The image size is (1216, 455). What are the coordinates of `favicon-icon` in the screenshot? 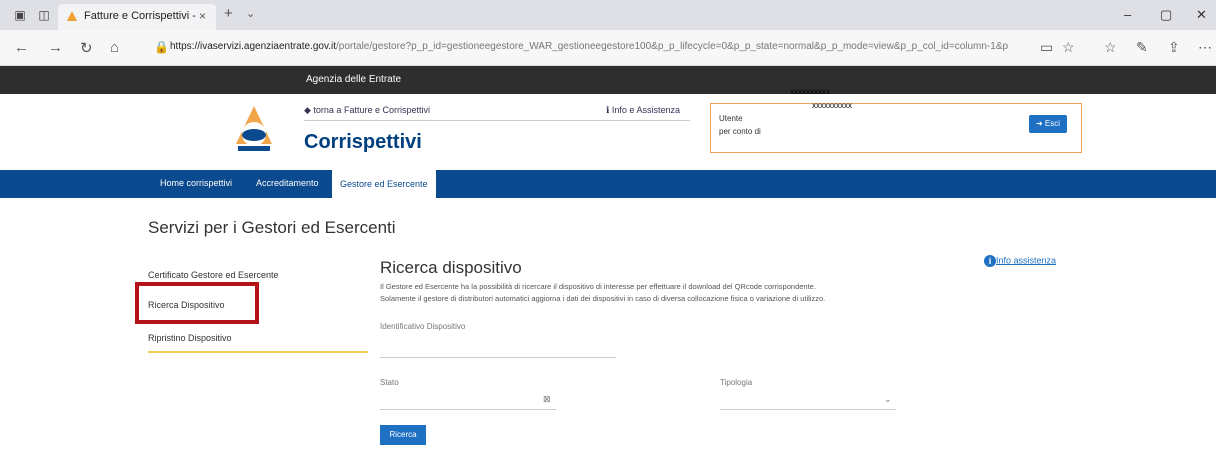 It's located at (72, 16).